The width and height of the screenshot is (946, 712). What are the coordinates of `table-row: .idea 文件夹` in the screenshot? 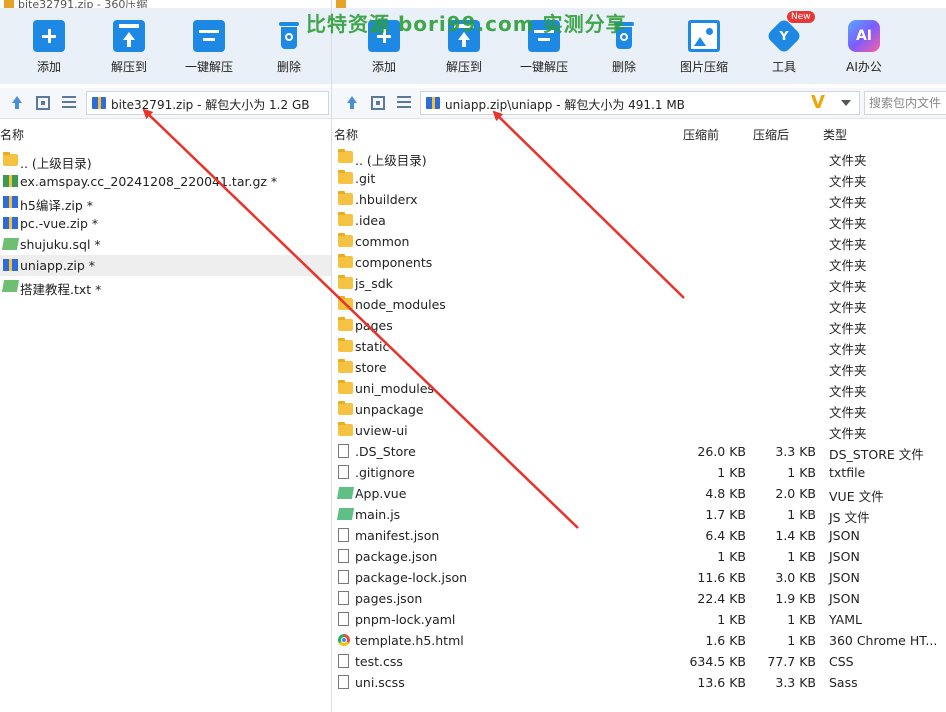 It's located at (639, 220).